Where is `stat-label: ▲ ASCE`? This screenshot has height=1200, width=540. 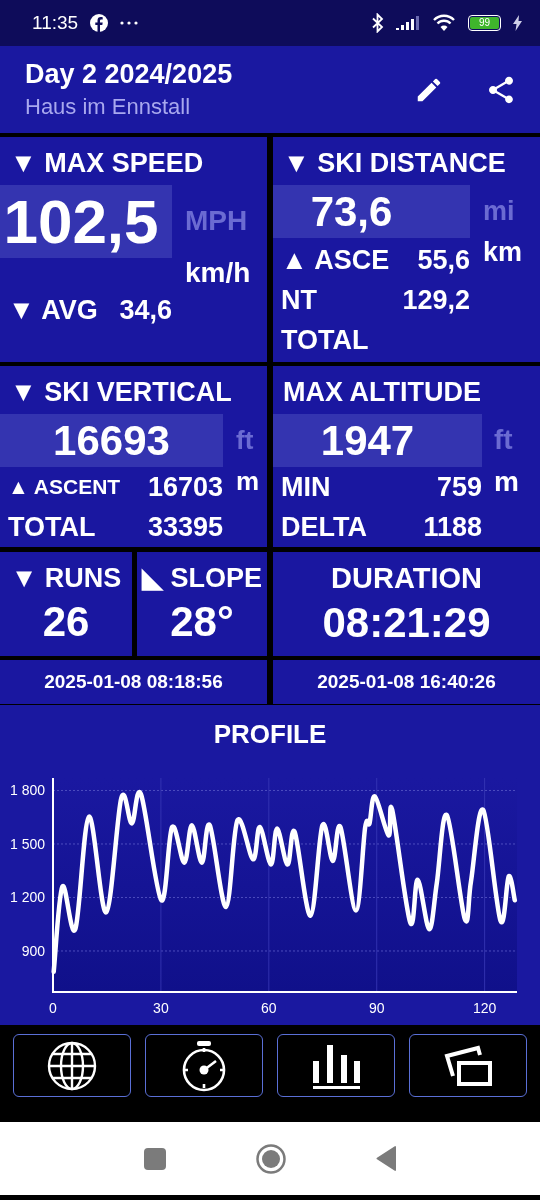 stat-label: ▲ ASCE is located at coordinates (335, 260).